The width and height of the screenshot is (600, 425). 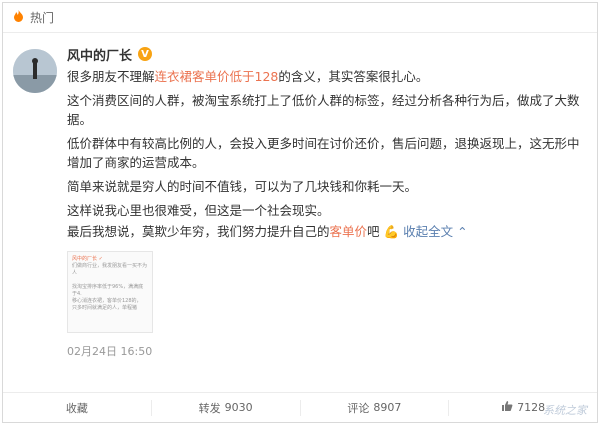 What do you see at coordinates (198, 210) in the screenshot?
I see `paragraph-text: 这样说我心里也很难受，但这是一个社会现实。` at bounding box center [198, 210].